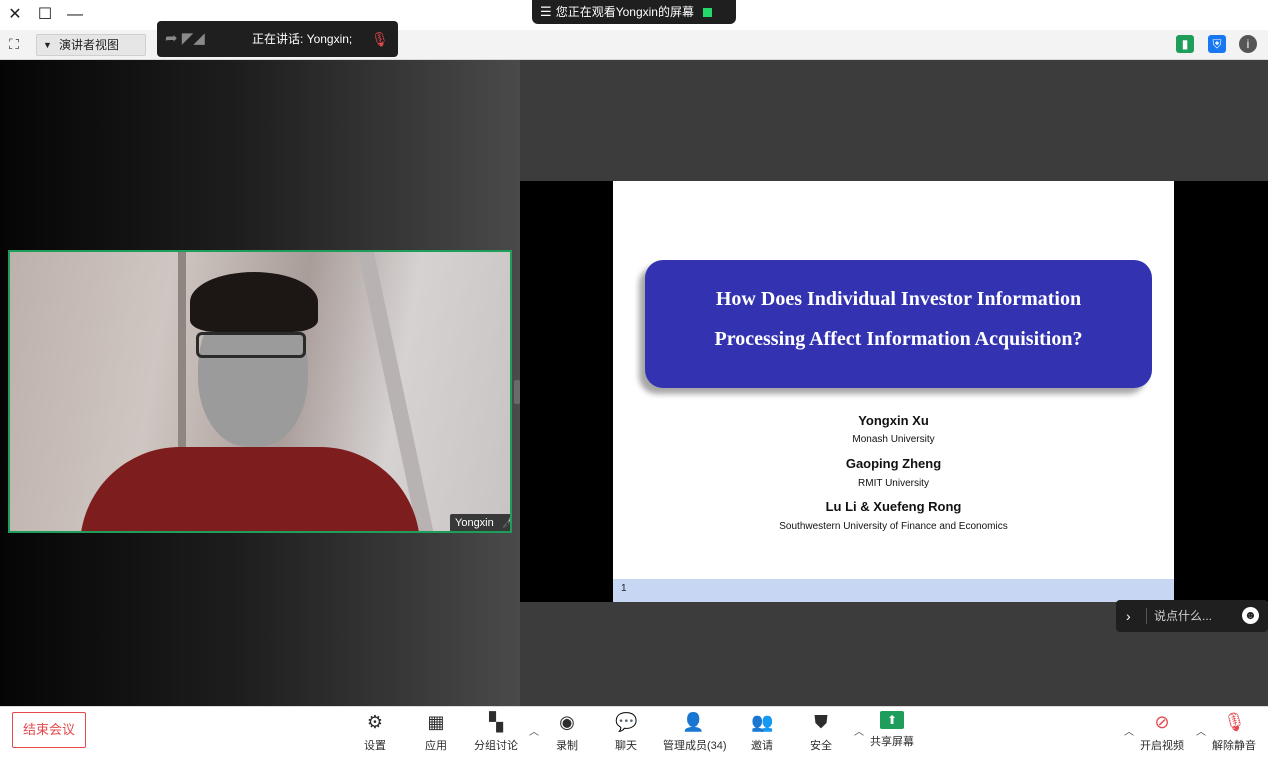  Describe the element at coordinates (893, 590) in the screenshot. I see `slide-footer: 1` at that location.